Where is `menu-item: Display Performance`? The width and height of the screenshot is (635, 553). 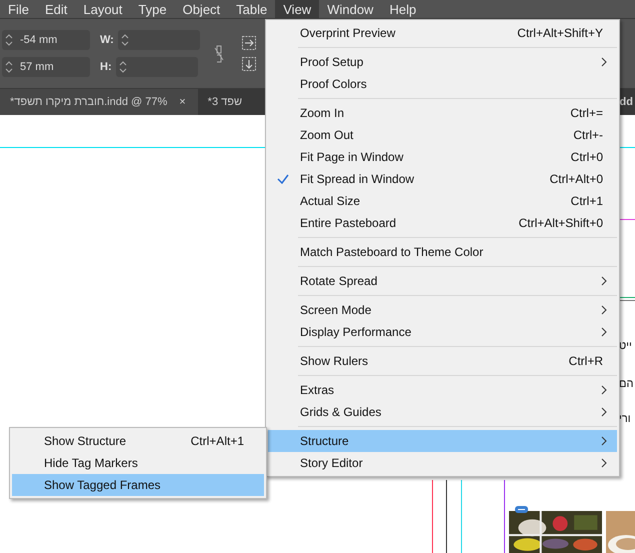 menu-item: Display Performance is located at coordinates (442, 332).